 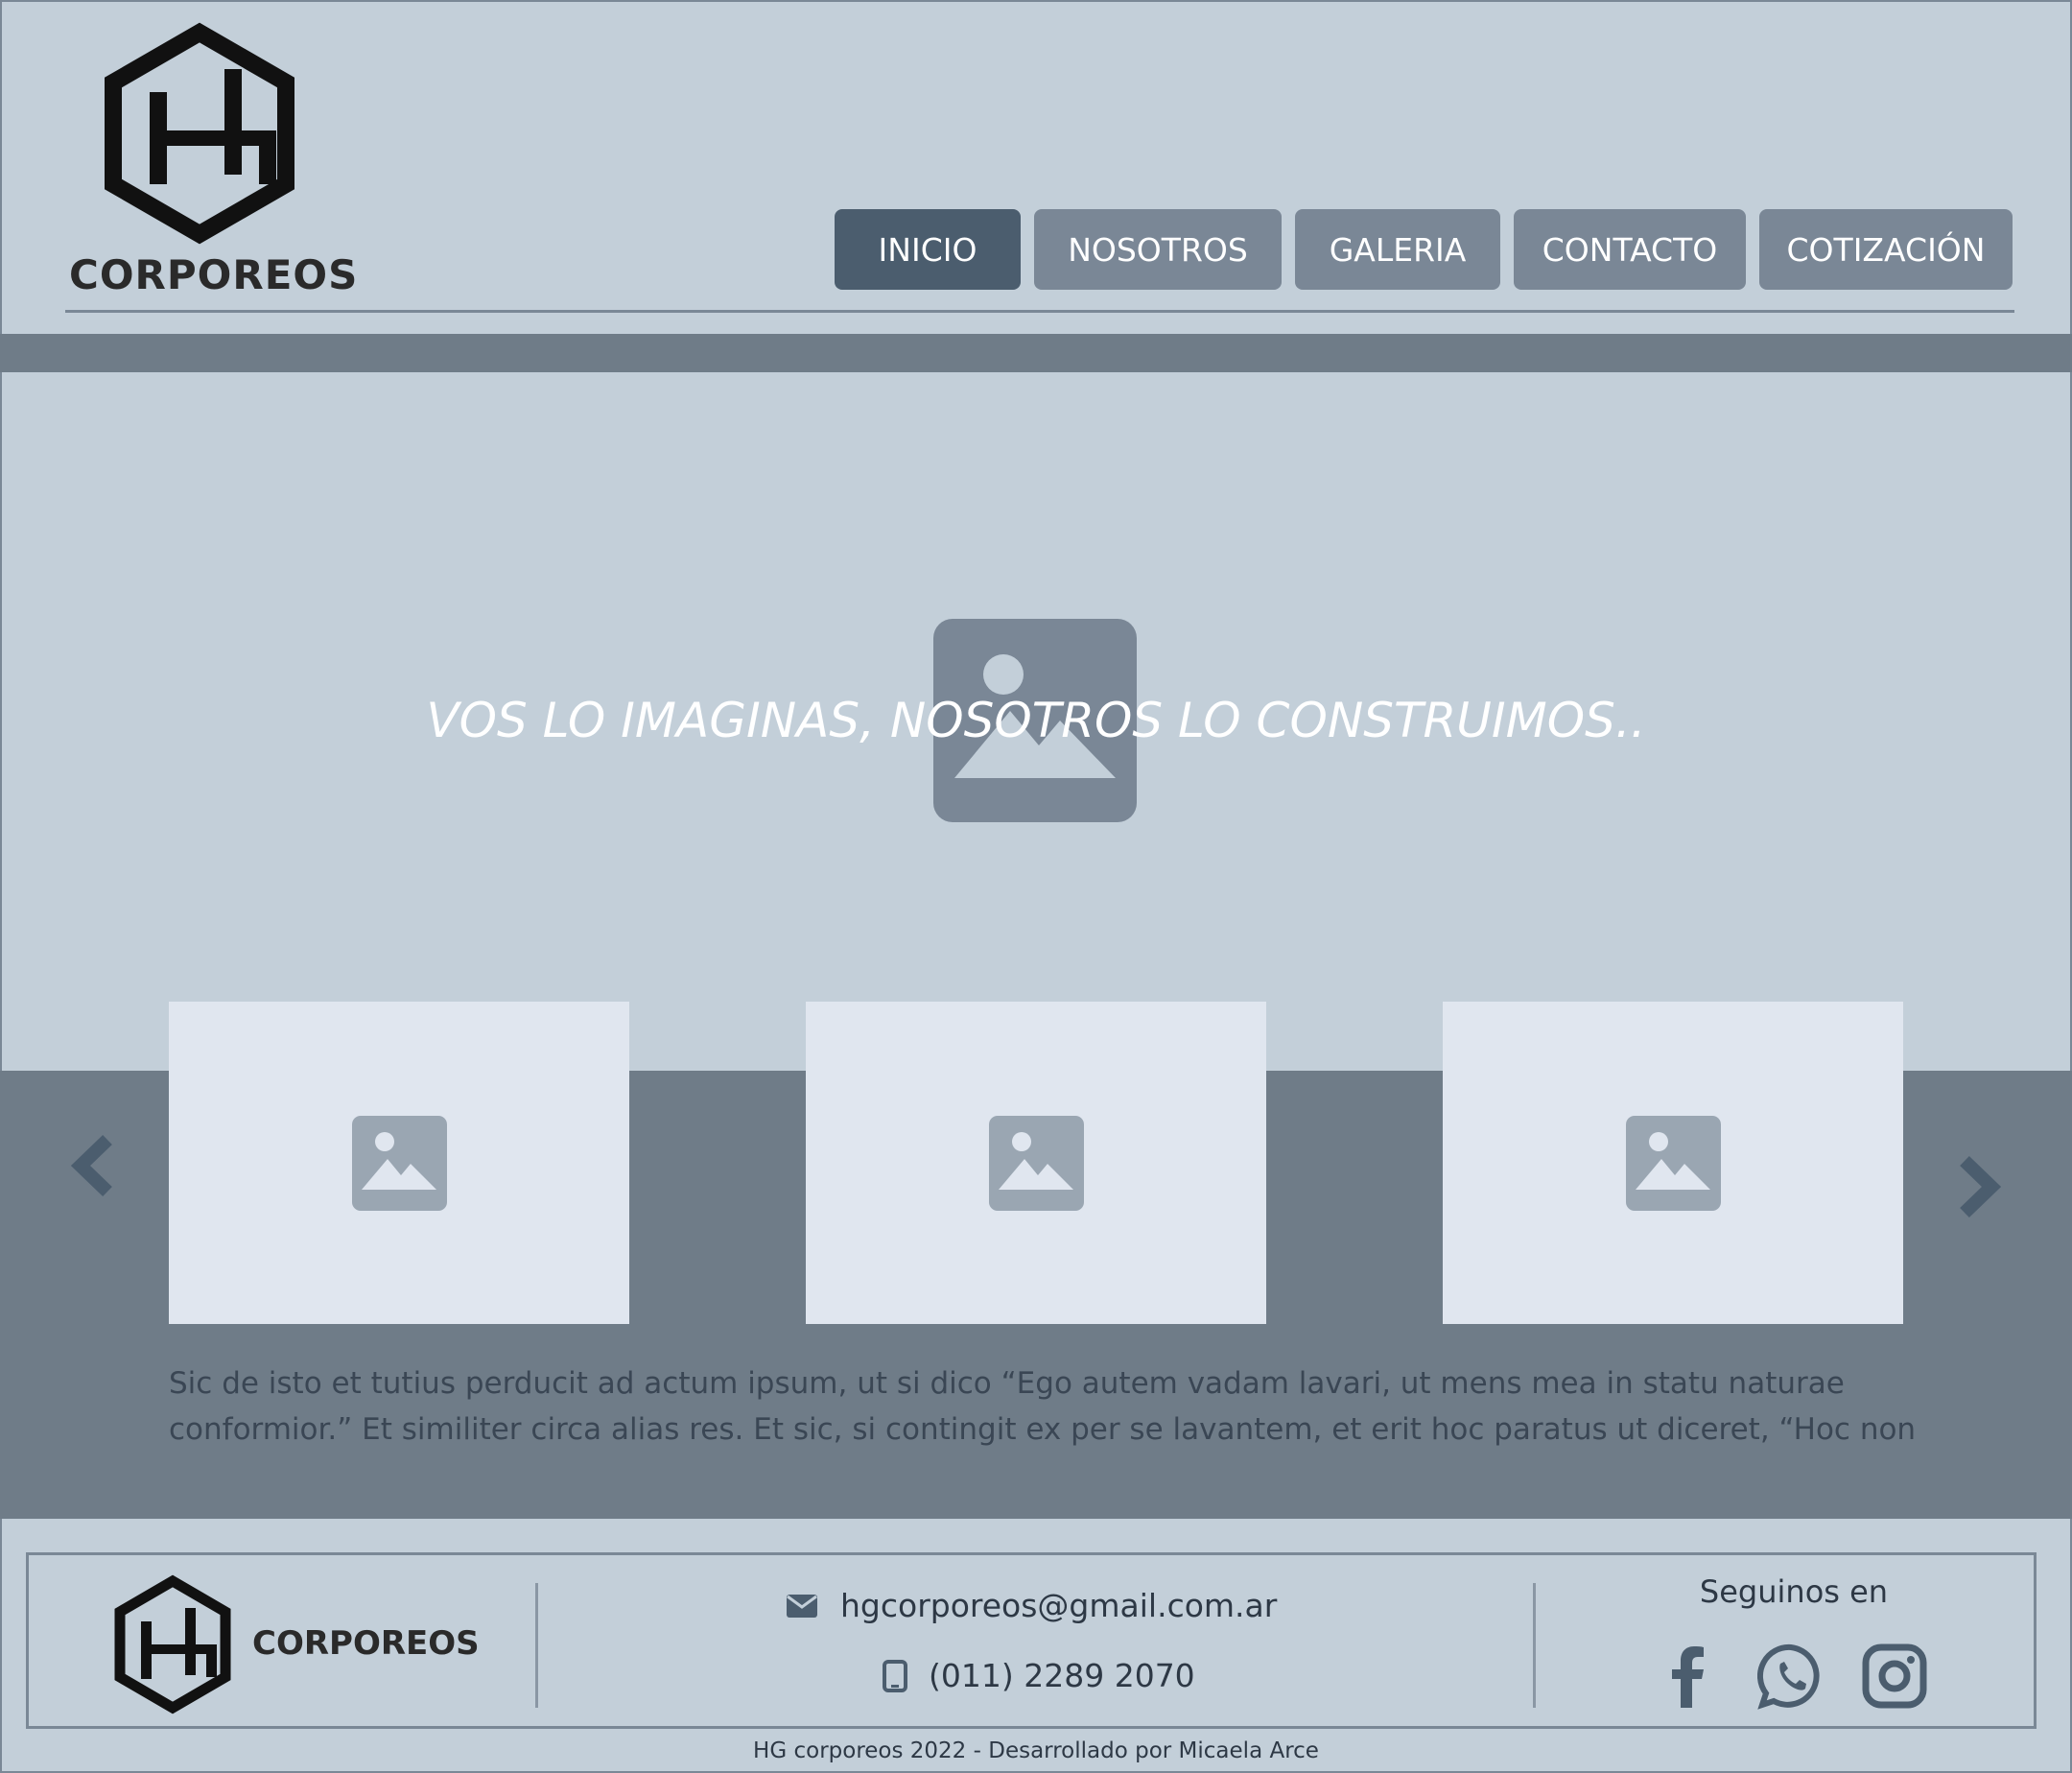 I want to click on header-band, so click(x=1036, y=353).